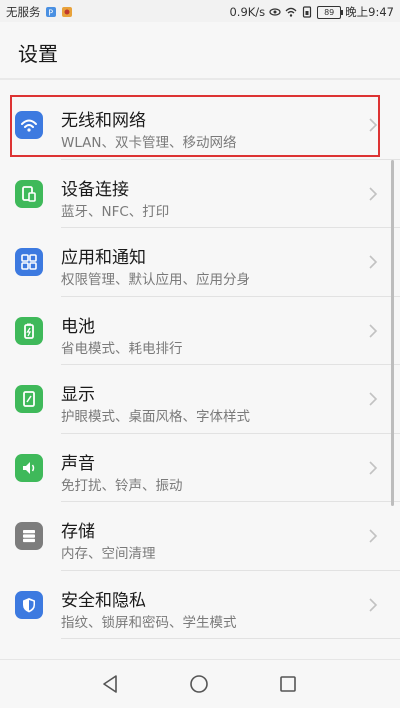 The image size is (400, 708). Describe the element at coordinates (149, 622) in the screenshot. I see `item-subtitle: 指纹、锁屏和密码、学生模式` at that location.